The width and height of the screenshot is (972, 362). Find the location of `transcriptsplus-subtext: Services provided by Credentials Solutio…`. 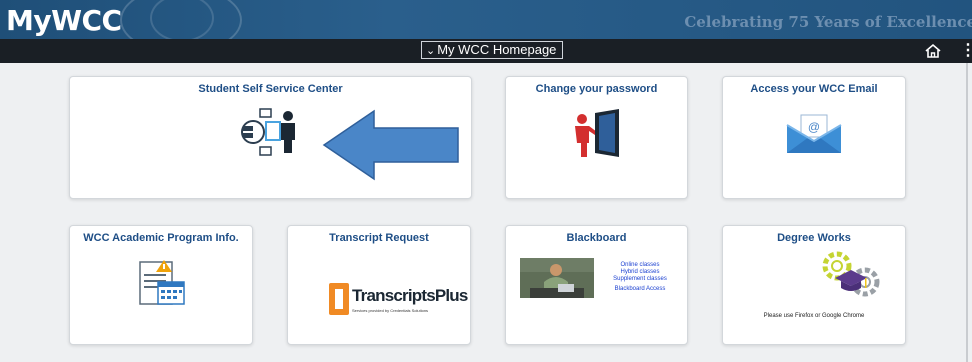

transcriptsplus-subtext: Services provided by Credentials Solutio… is located at coordinates (390, 310).